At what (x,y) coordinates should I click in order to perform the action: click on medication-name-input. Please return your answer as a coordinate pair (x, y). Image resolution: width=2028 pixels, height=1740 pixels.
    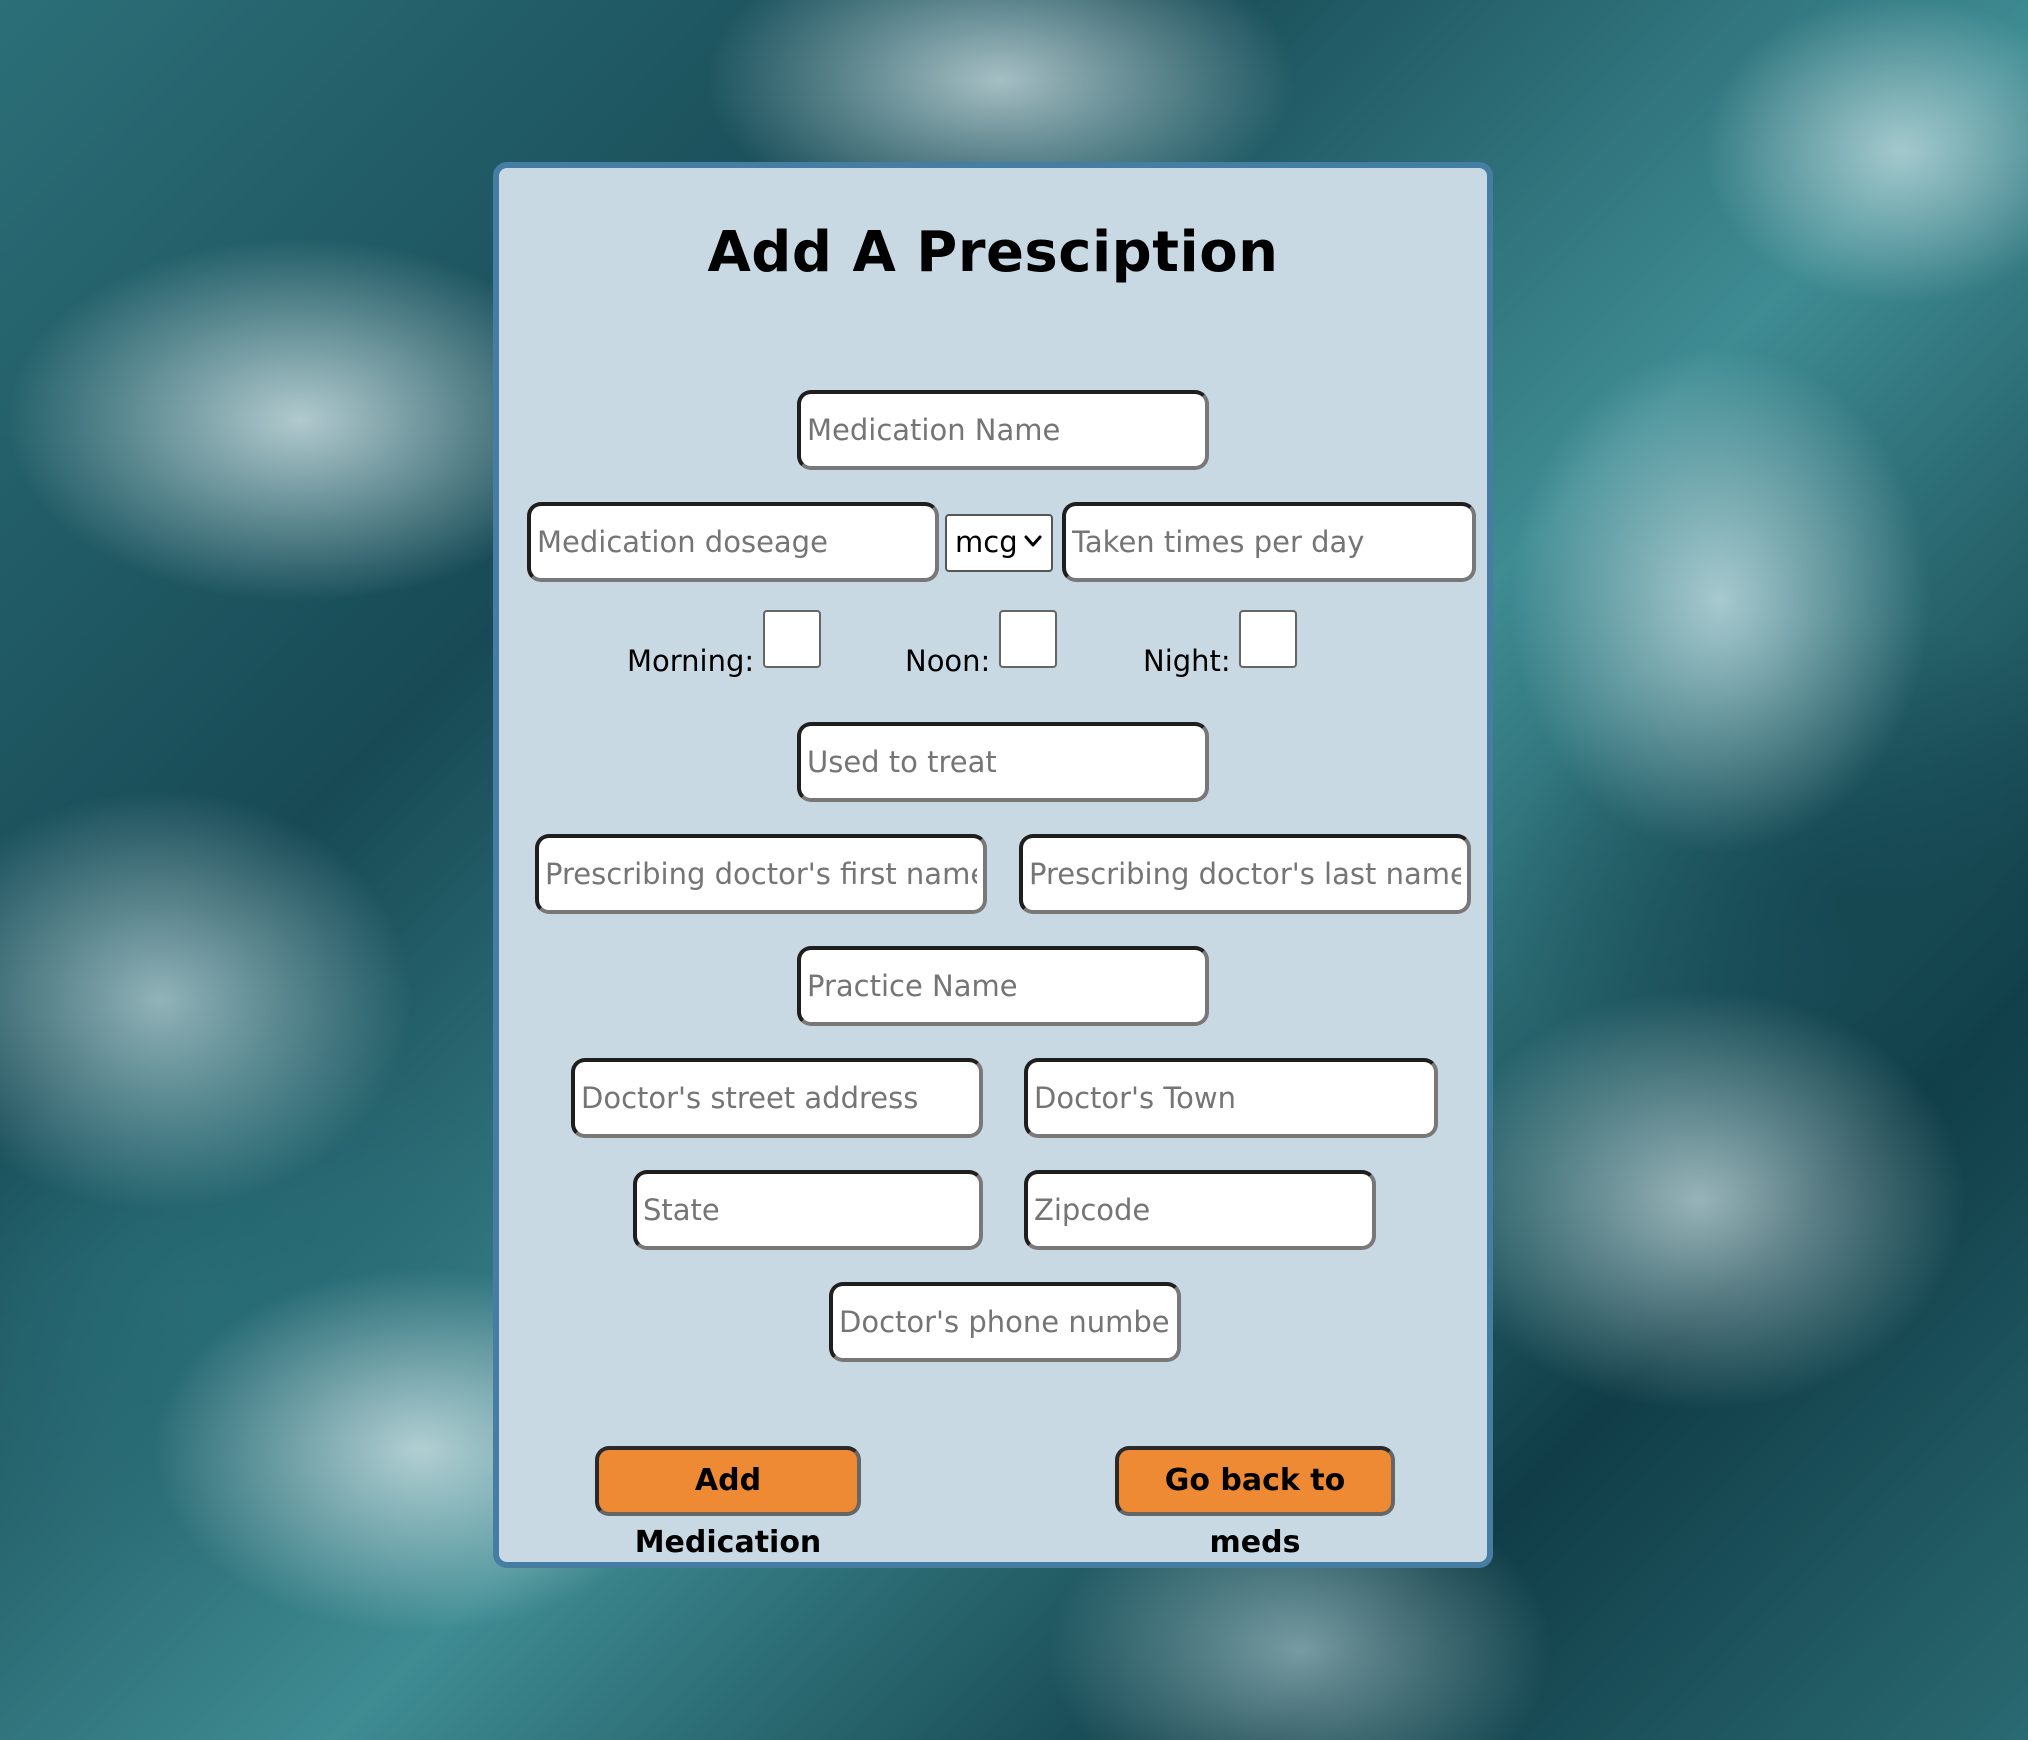
    Looking at the image, I should click on (1003, 430).